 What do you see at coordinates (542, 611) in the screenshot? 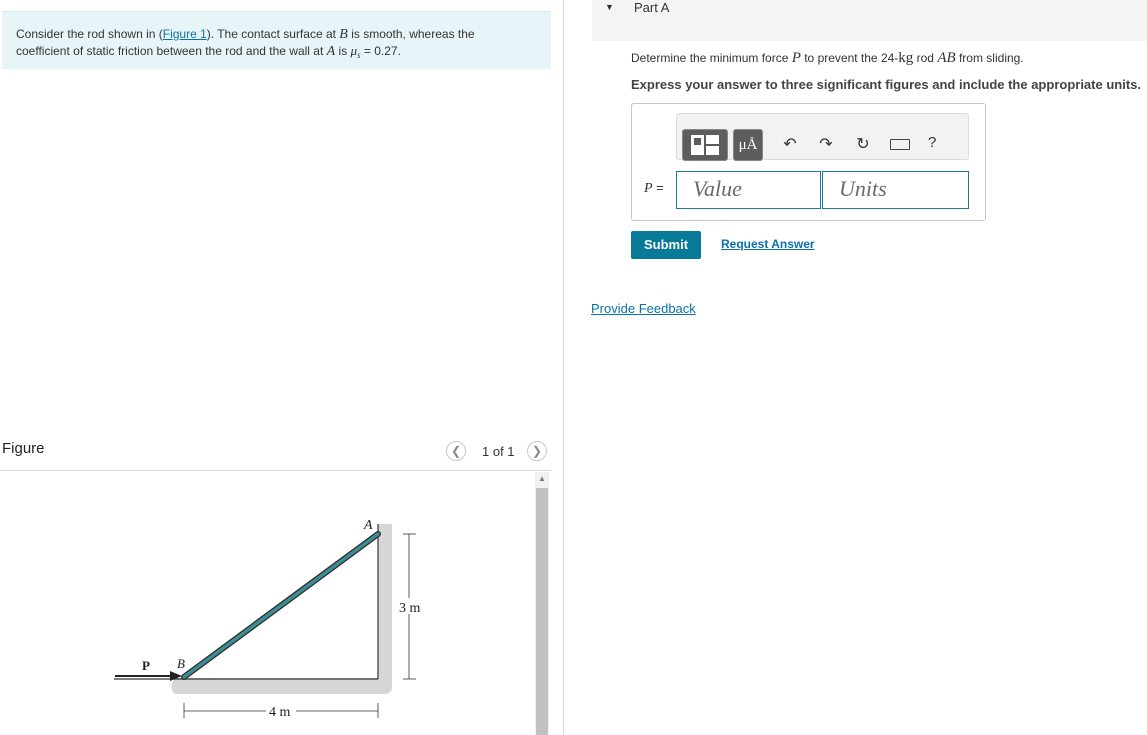
I see `scroll-thumb` at bounding box center [542, 611].